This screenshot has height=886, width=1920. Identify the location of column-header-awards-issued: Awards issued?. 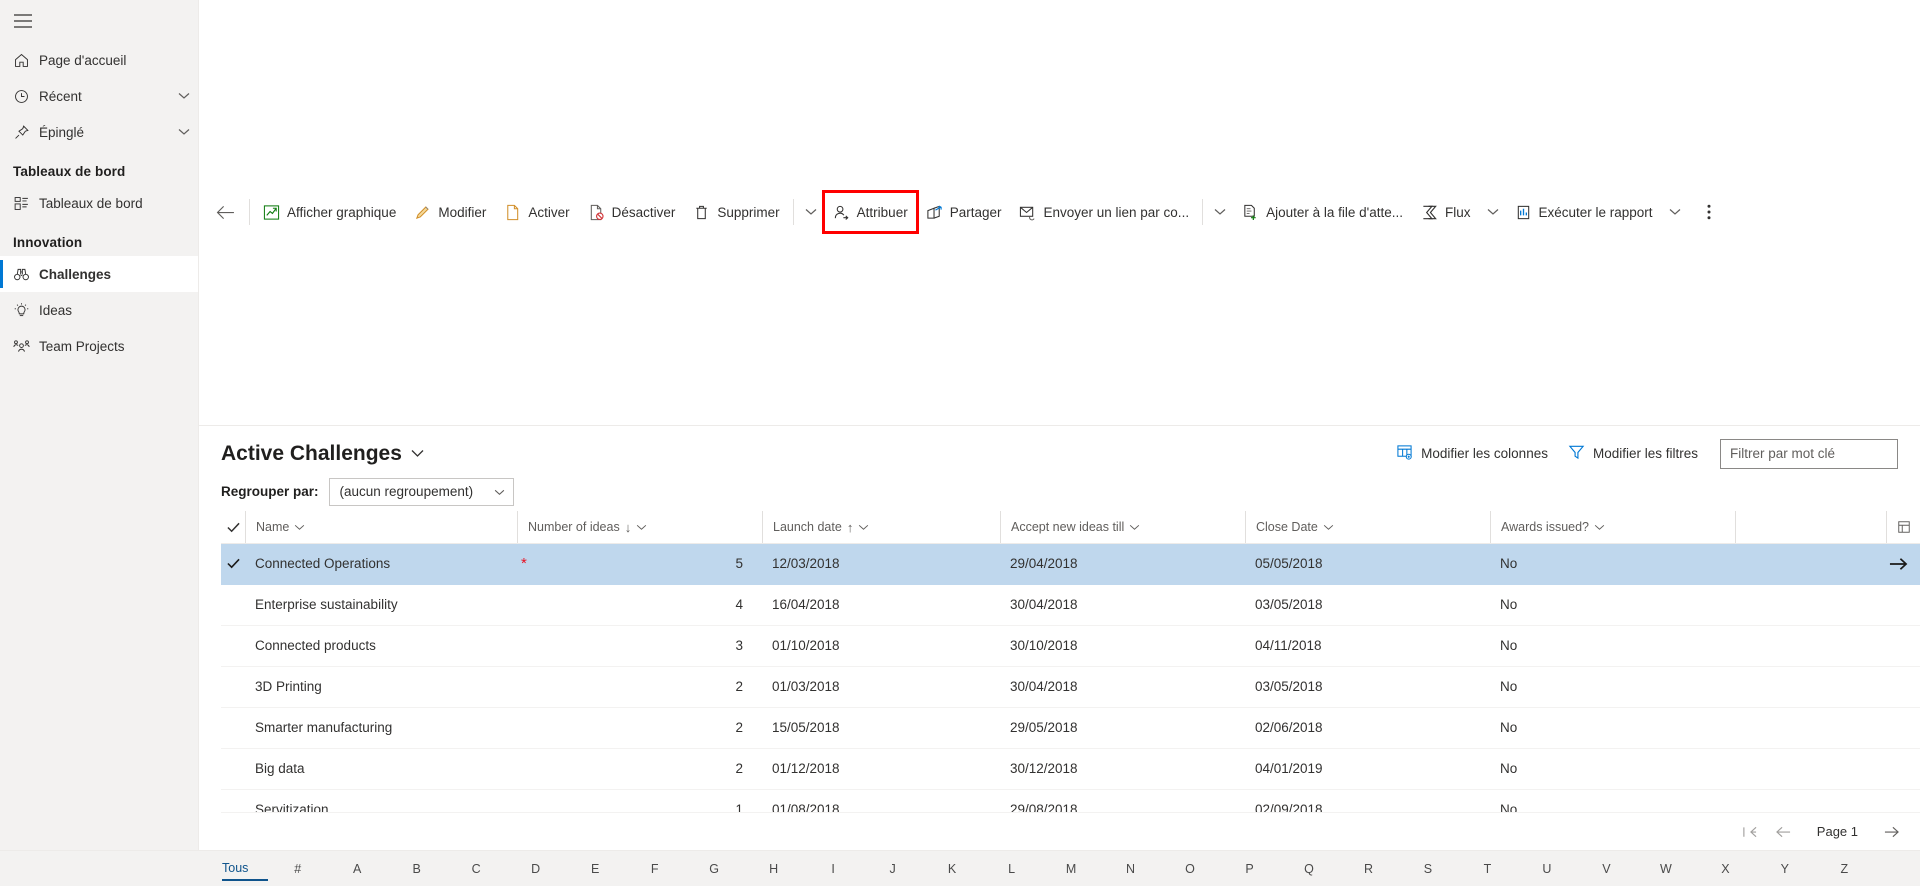
(1612, 527).